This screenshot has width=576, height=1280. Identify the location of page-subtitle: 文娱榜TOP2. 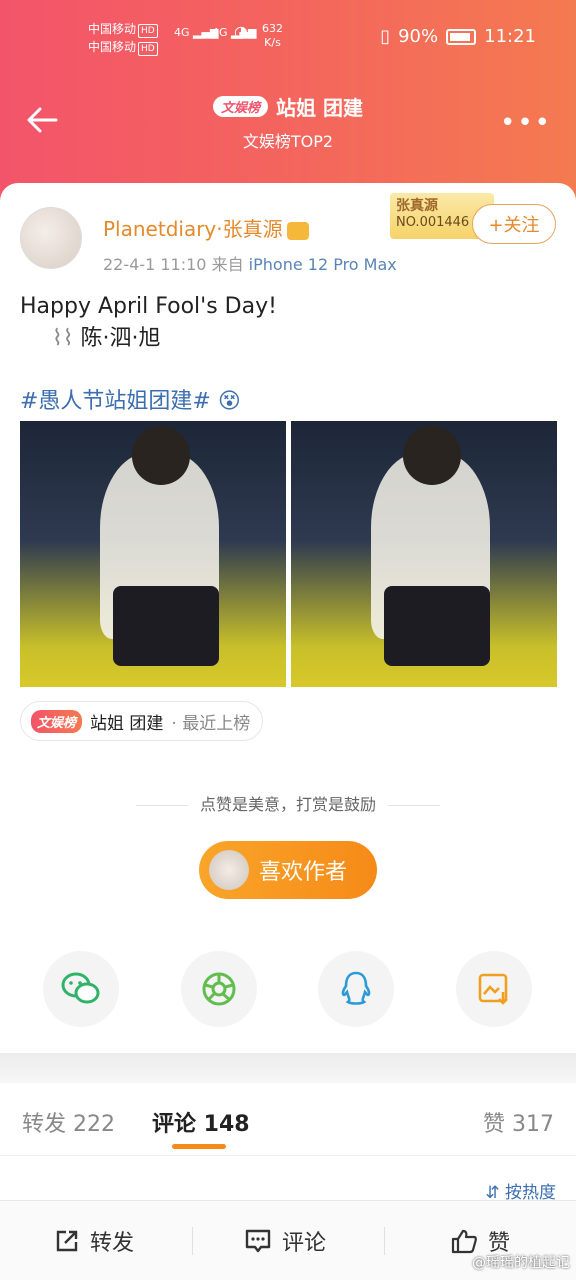
(288, 140).